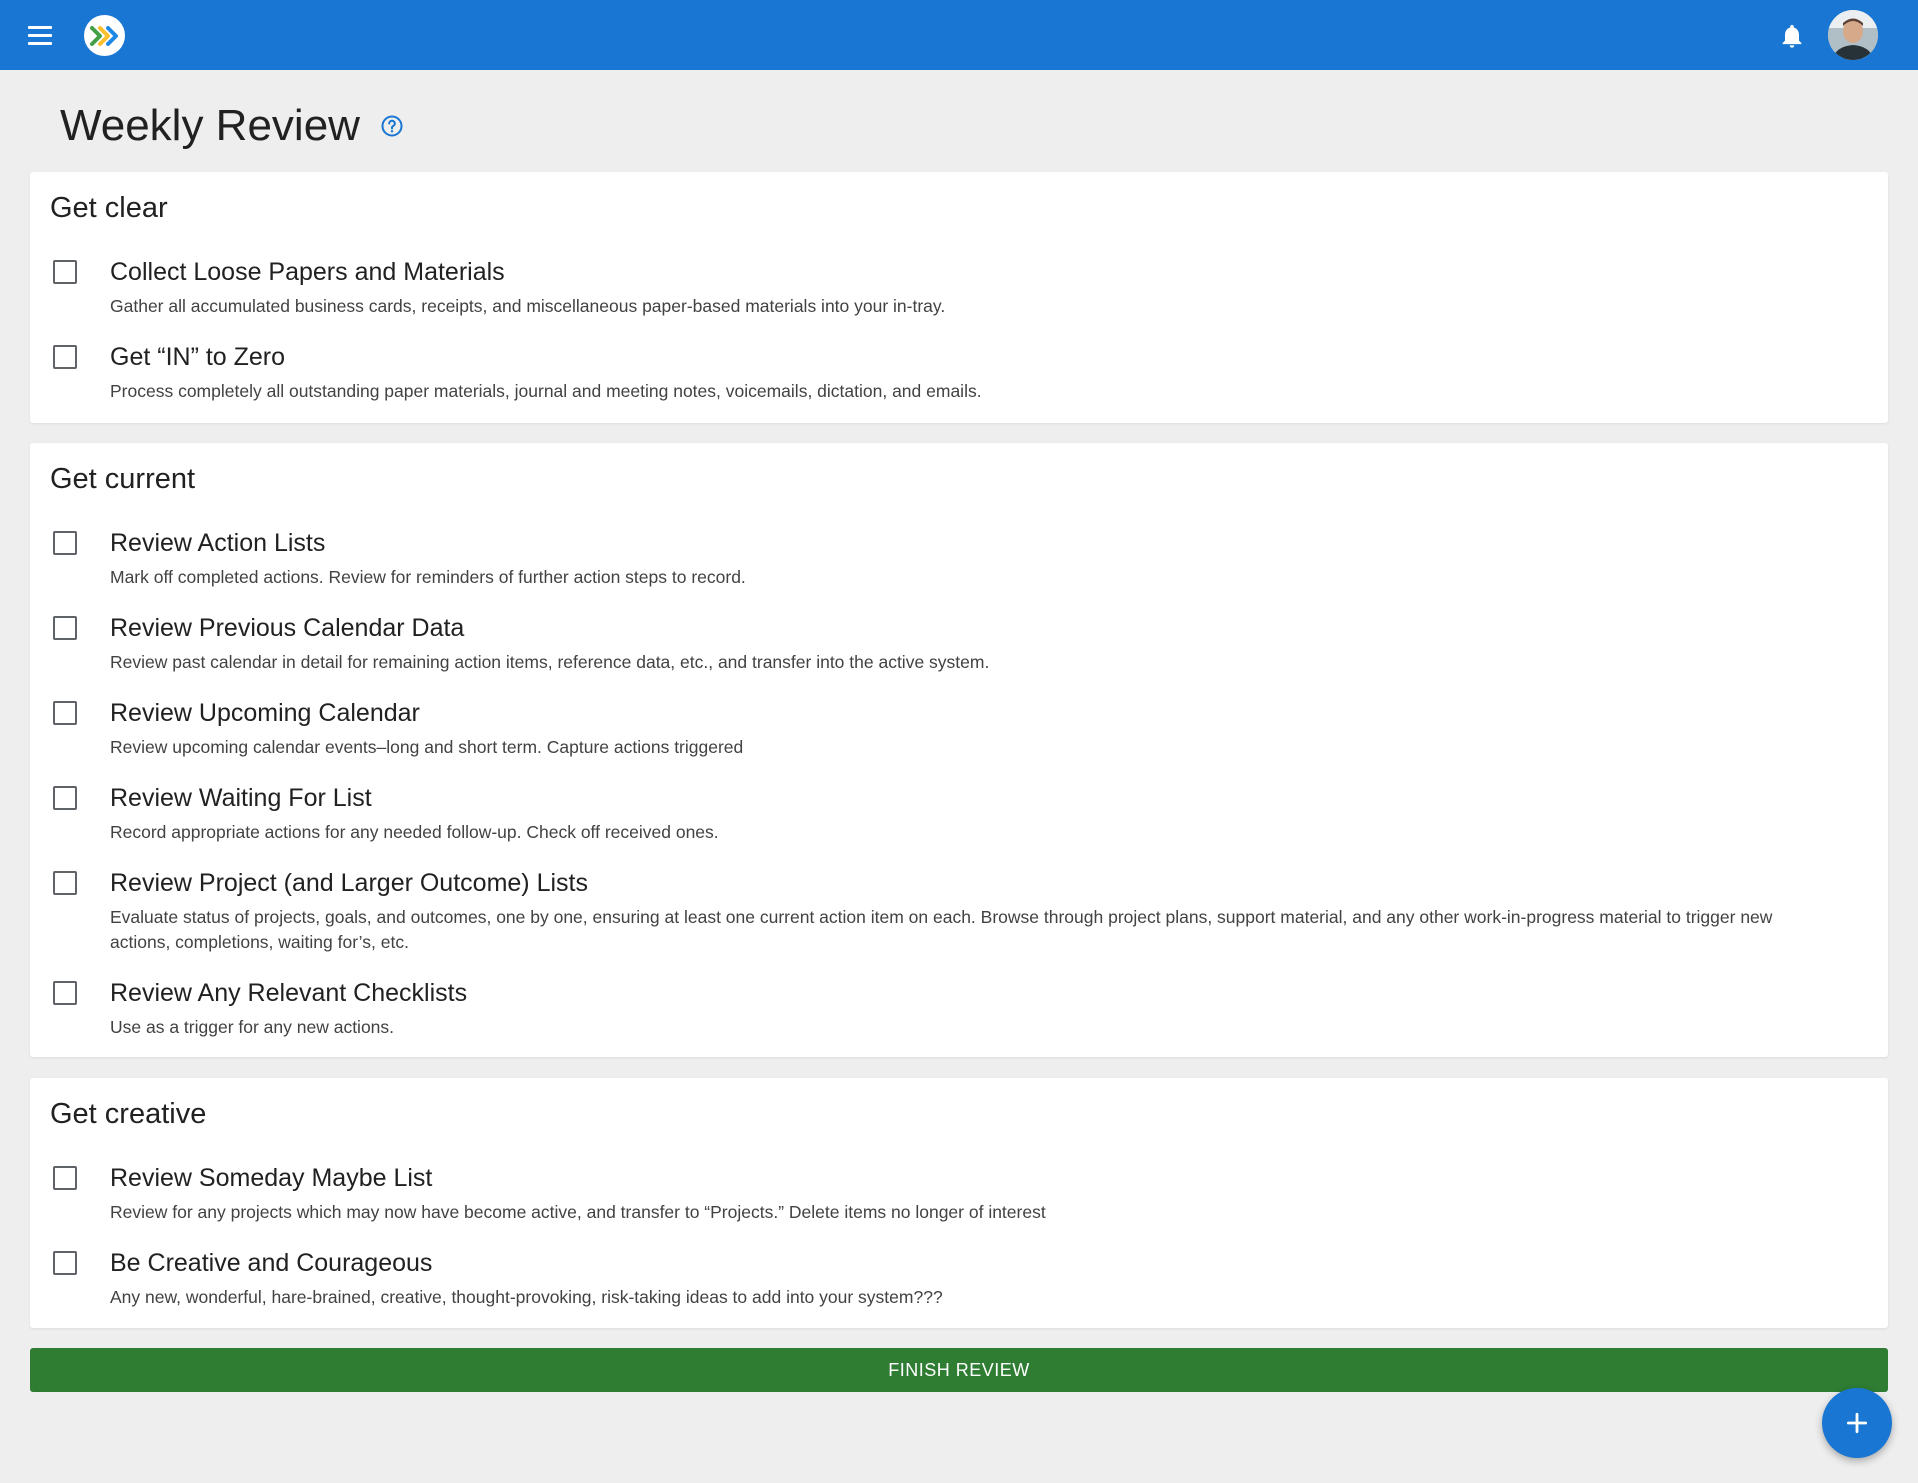 The image size is (1918, 1483). What do you see at coordinates (241, 798) in the screenshot?
I see `item-title: Review Waiting For List` at bounding box center [241, 798].